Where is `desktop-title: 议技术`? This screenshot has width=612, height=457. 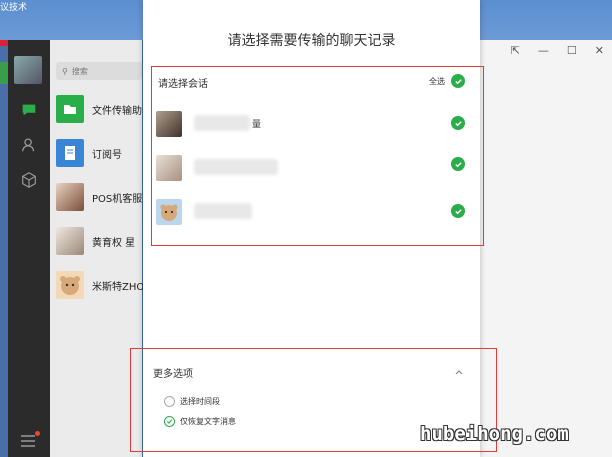
desktop-title: 议技术 is located at coordinates (14, 8).